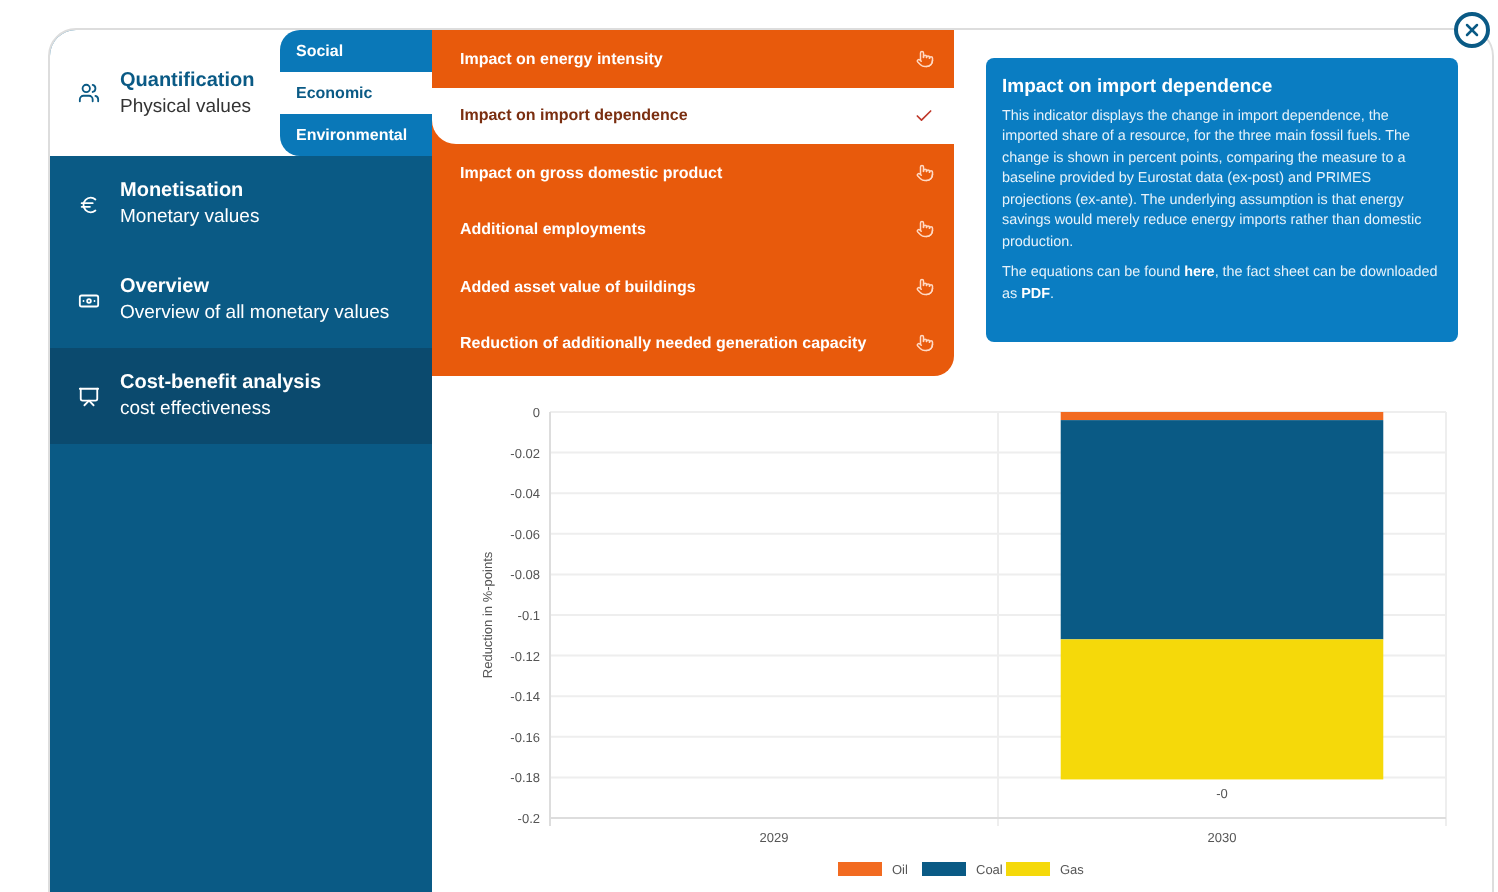  What do you see at coordinates (356, 51) in the screenshot?
I see `category-tab: Social` at bounding box center [356, 51].